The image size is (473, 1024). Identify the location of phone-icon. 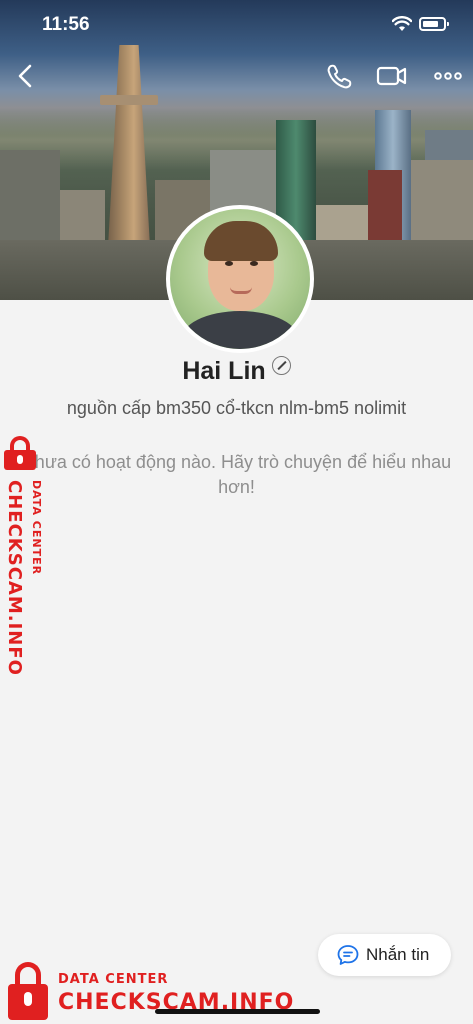
(340, 76).